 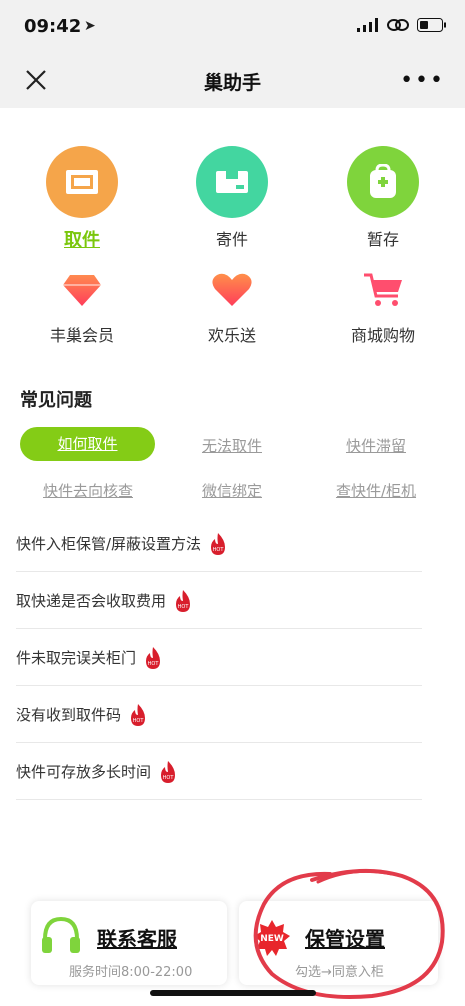 What do you see at coordinates (219, 601) in the screenshot?
I see `faq-item: 取快递是否会收取费用 HOT` at bounding box center [219, 601].